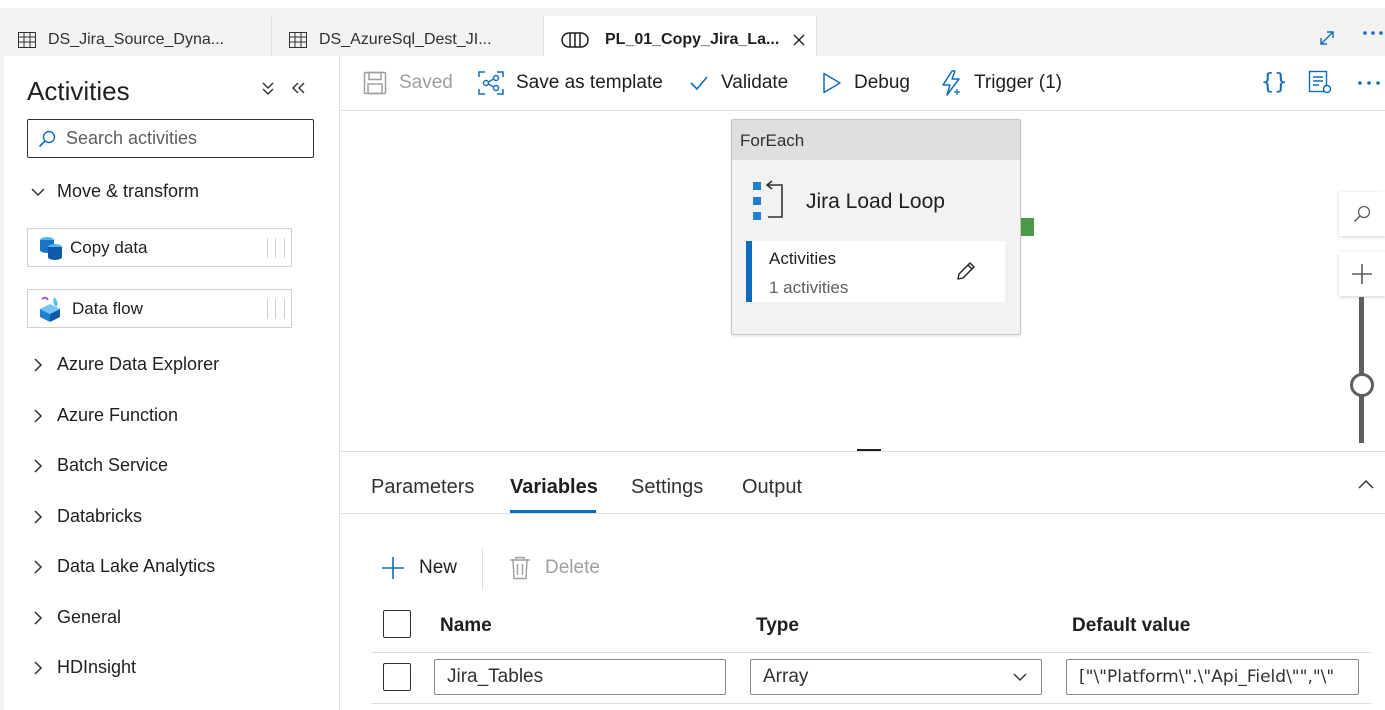 Image resolution: width=1385 pixels, height=710 pixels. Describe the element at coordinates (1361, 370) in the screenshot. I see `zoom-slider-track` at that location.